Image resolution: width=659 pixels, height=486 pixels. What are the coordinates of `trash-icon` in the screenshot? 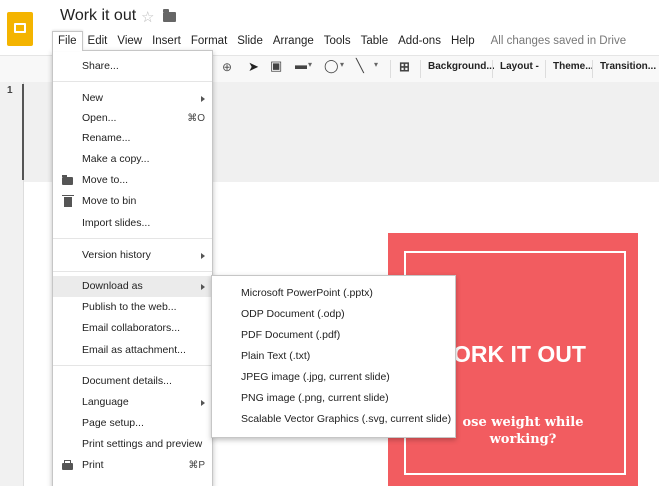 It's located at (68, 201).